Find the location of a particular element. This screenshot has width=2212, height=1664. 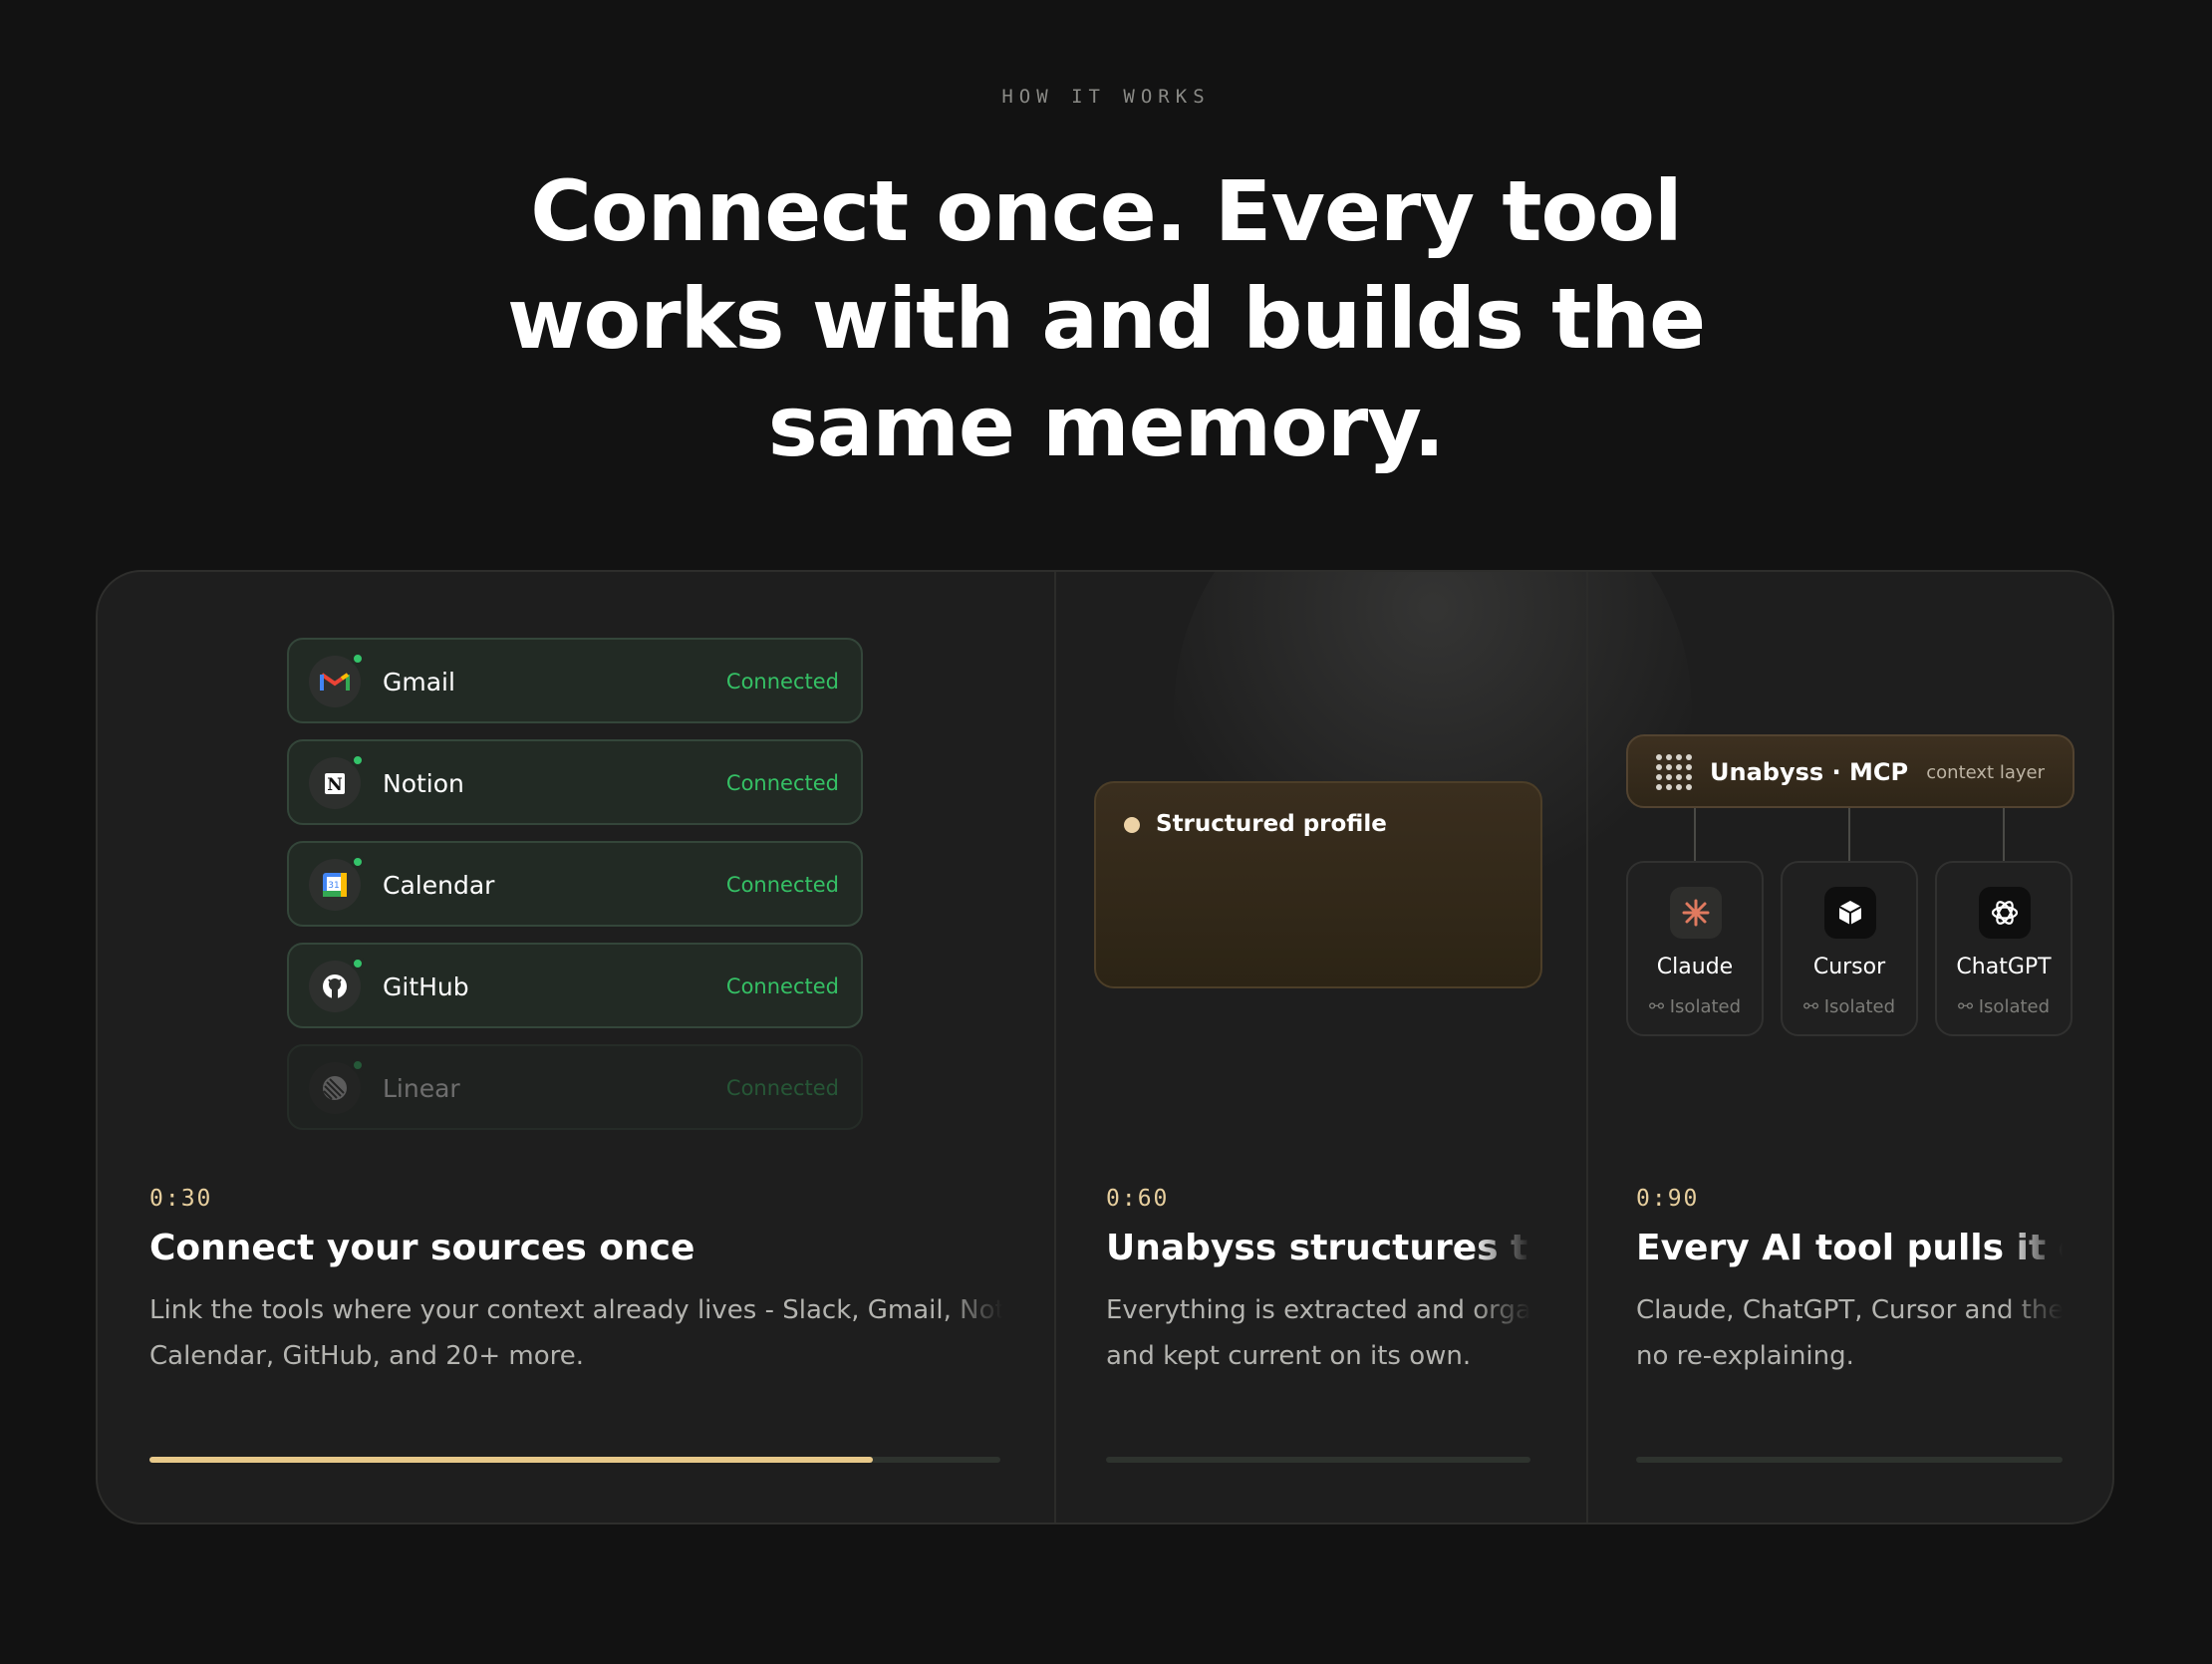

headline-line: works with and builds the is located at coordinates (1106, 319).